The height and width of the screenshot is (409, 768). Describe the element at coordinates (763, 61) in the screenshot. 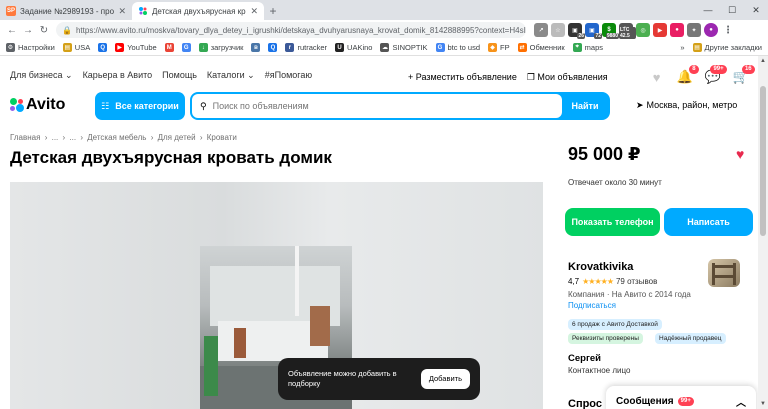

I see `scroll-up-icon: ▲` at that location.